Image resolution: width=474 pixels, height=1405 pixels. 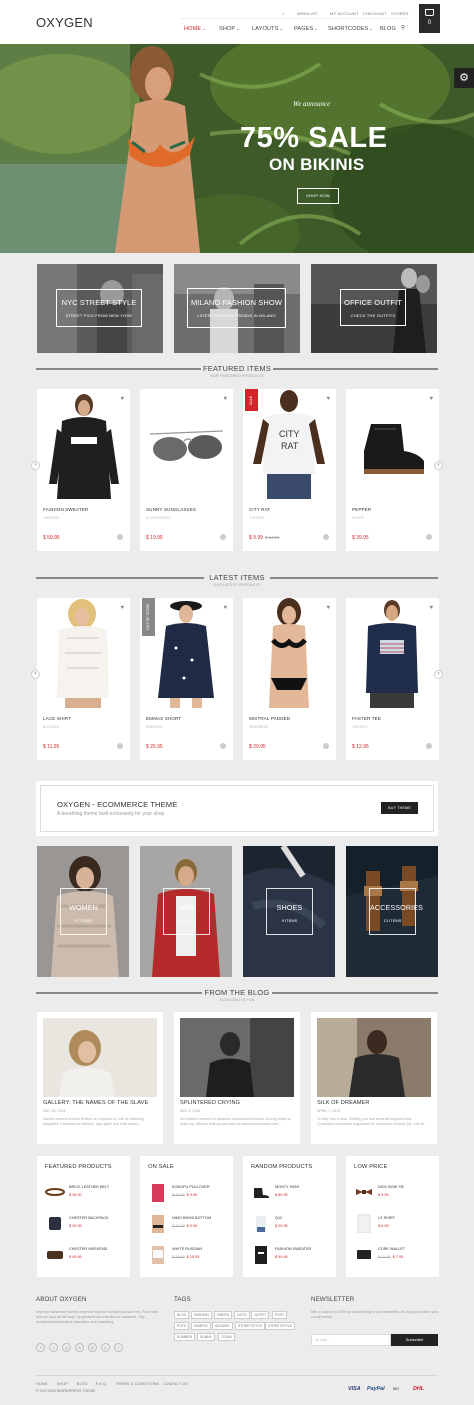 What do you see at coordinates (65, 509) in the screenshot?
I see `product-name: FASHION SWEATER` at bounding box center [65, 509].